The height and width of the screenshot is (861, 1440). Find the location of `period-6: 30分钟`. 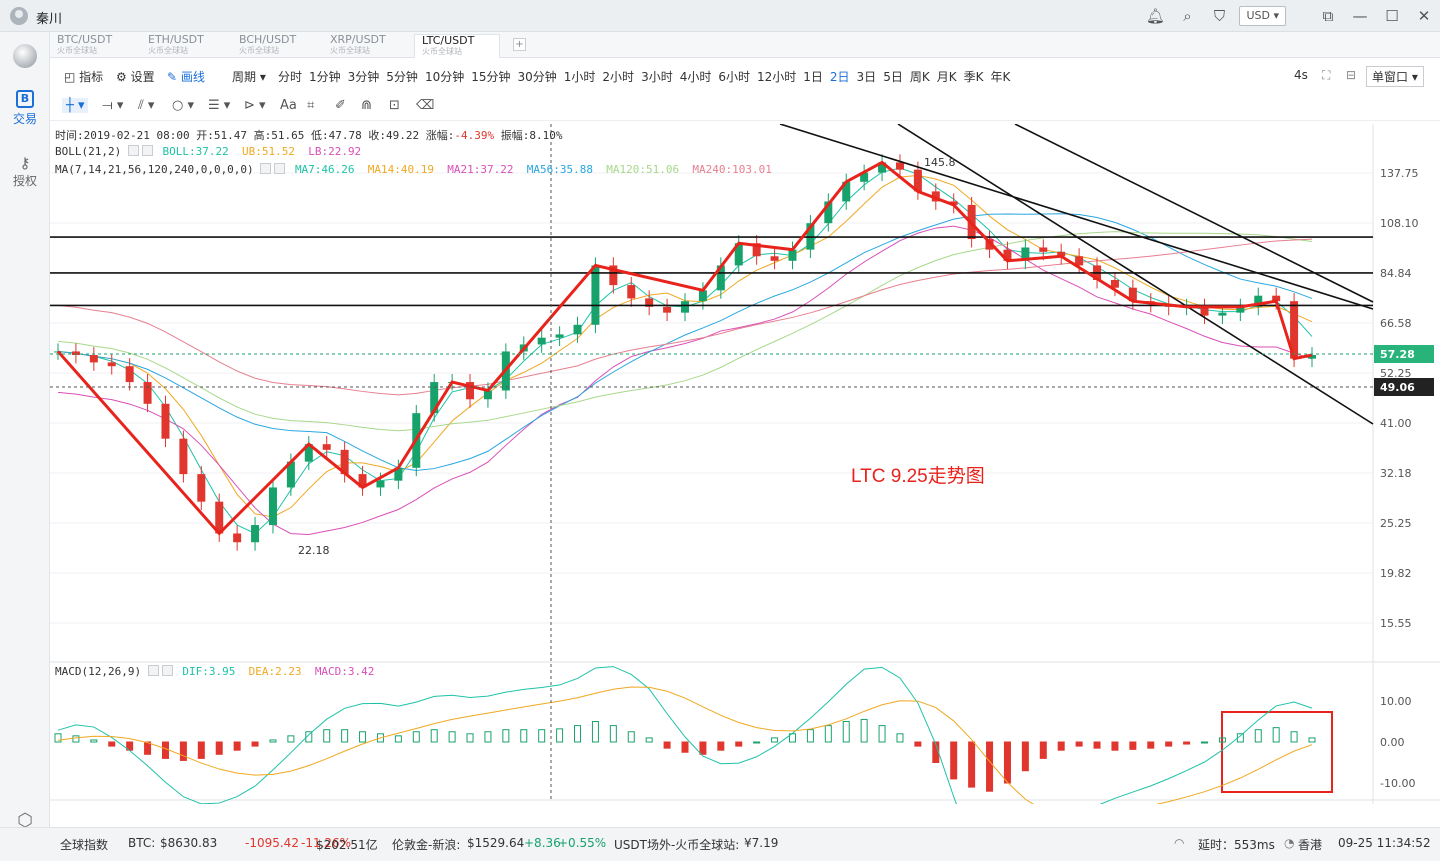

period-6: 30分钟 is located at coordinates (537, 77).